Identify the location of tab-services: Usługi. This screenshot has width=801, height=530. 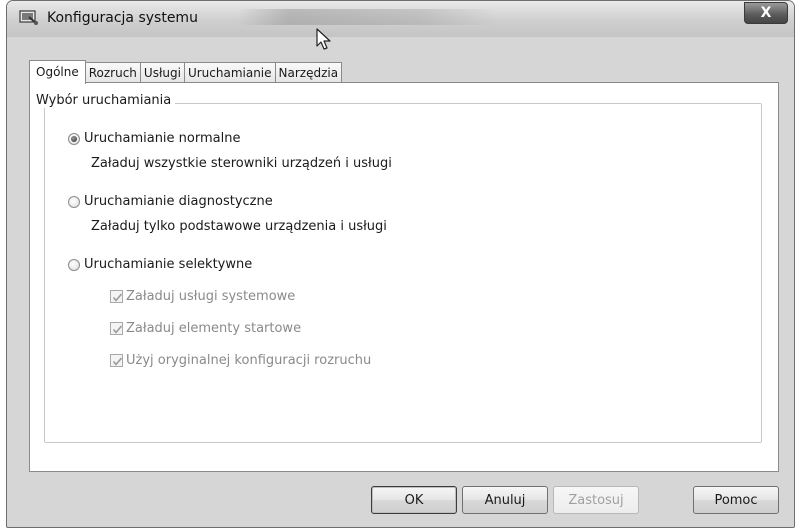
(162, 72).